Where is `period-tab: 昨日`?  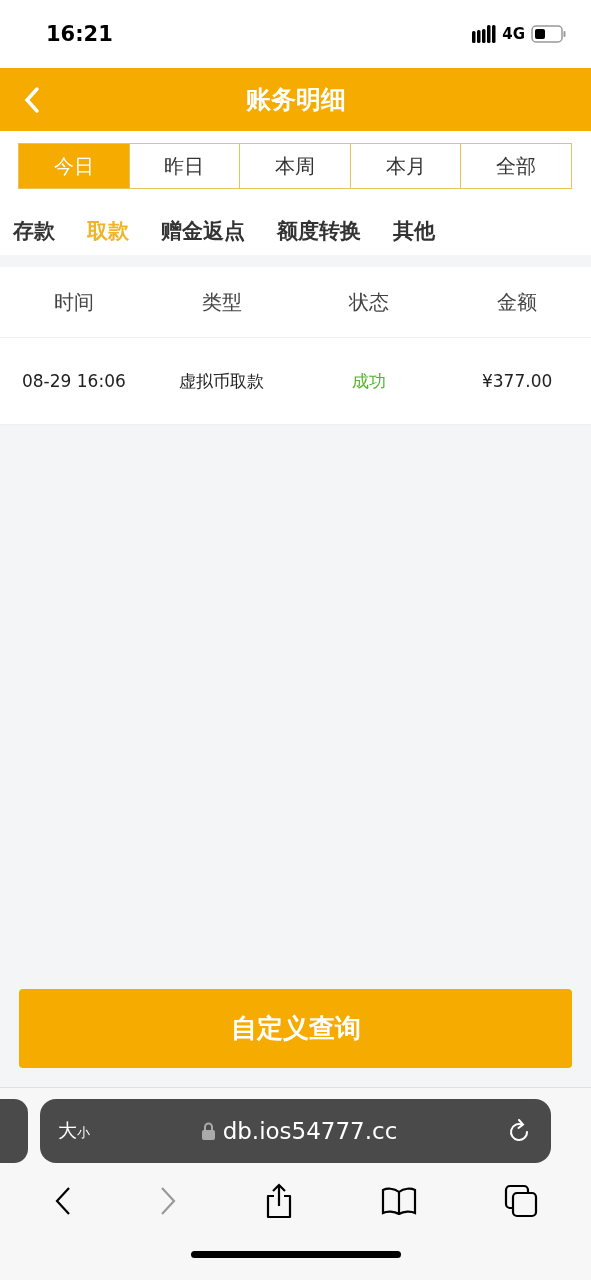
period-tab: 昨日 is located at coordinates (184, 166).